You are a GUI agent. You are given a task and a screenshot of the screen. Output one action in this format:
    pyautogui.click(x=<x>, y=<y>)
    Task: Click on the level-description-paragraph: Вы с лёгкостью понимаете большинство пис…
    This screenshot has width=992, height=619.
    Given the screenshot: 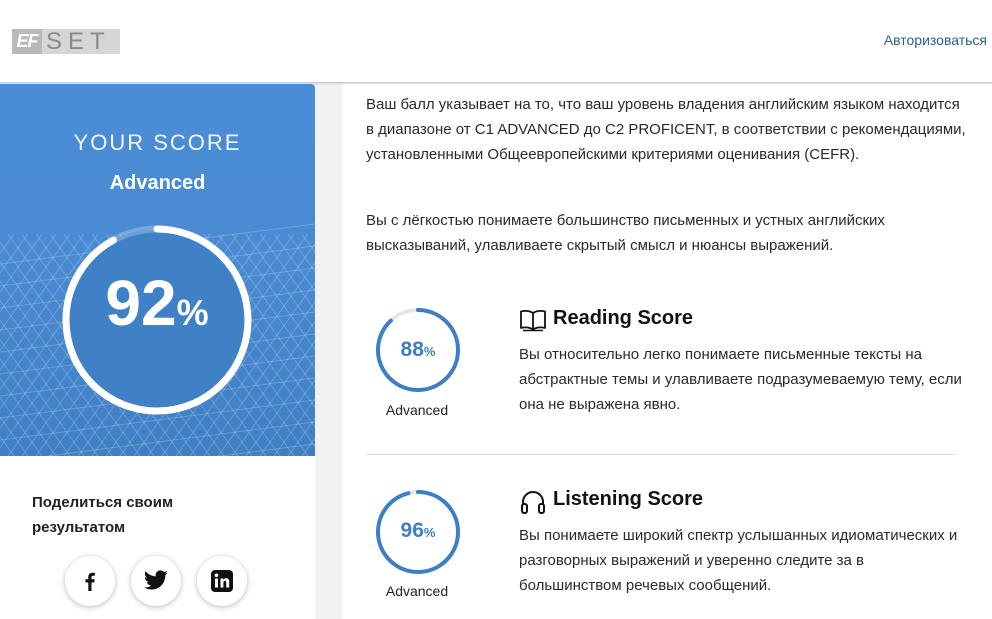 What is the action you would take?
    pyautogui.click(x=625, y=233)
    